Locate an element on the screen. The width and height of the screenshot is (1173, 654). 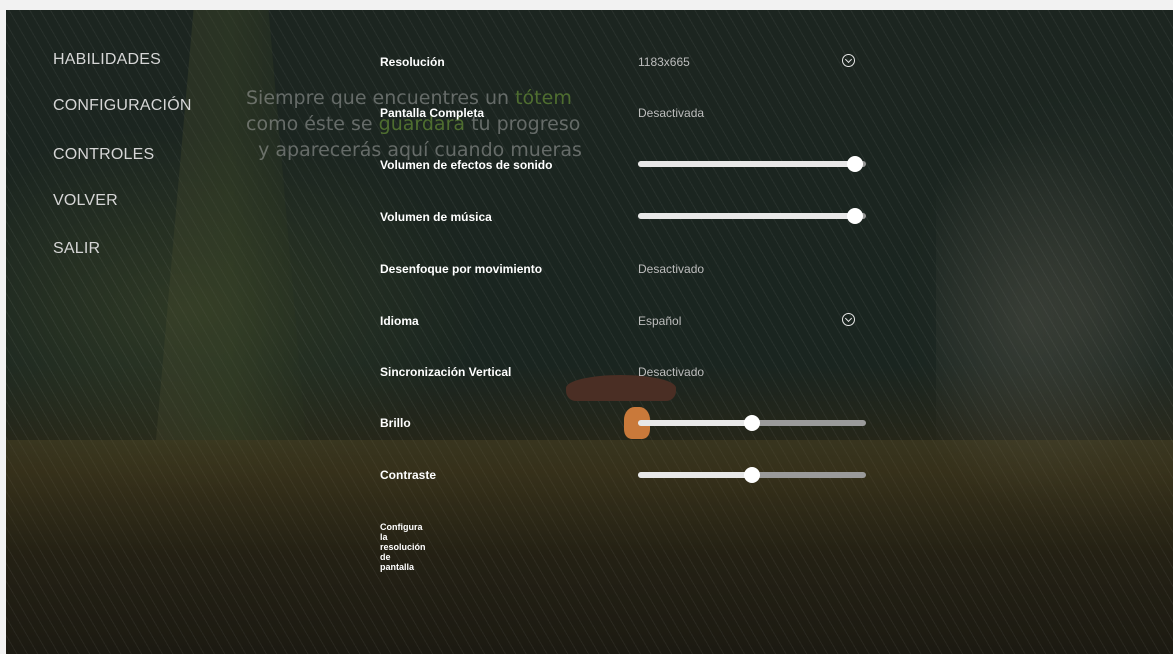
language-value: Español is located at coordinates (659, 321).